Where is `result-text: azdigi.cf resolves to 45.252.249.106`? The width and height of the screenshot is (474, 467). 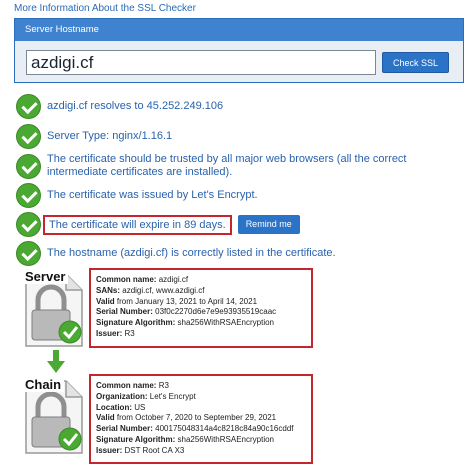 result-text: azdigi.cf resolves to 45.252.249.106 is located at coordinates (135, 106).